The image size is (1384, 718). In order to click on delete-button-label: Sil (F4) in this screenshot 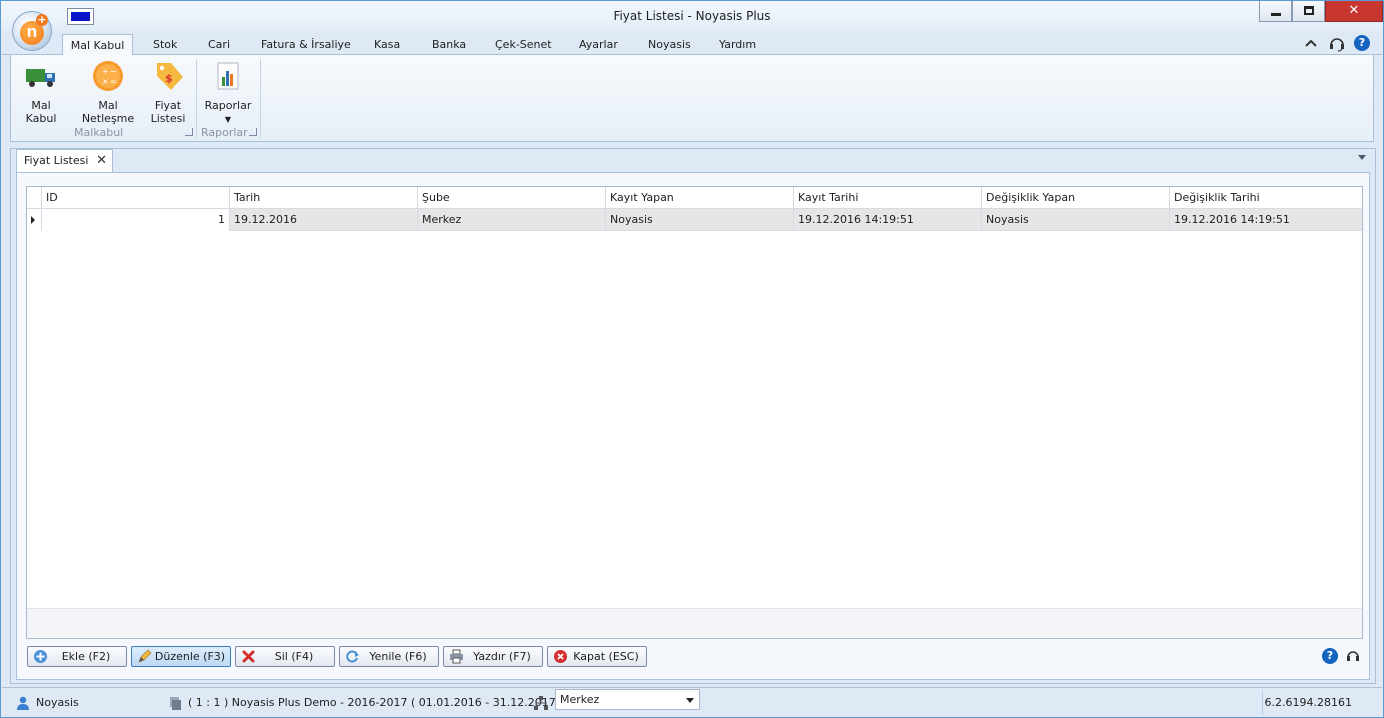, I will do `click(294, 656)`.